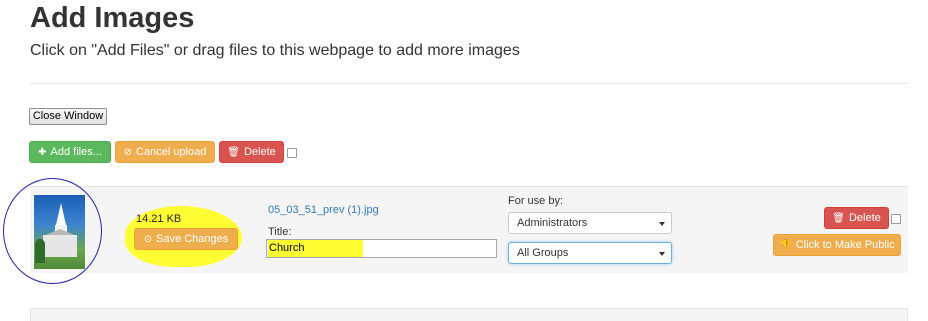 Image resolution: width=928 pixels, height=321 pixels. What do you see at coordinates (469, 314) in the screenshot?
I see `drop-zone-panel` at bounding box center [469, 314].